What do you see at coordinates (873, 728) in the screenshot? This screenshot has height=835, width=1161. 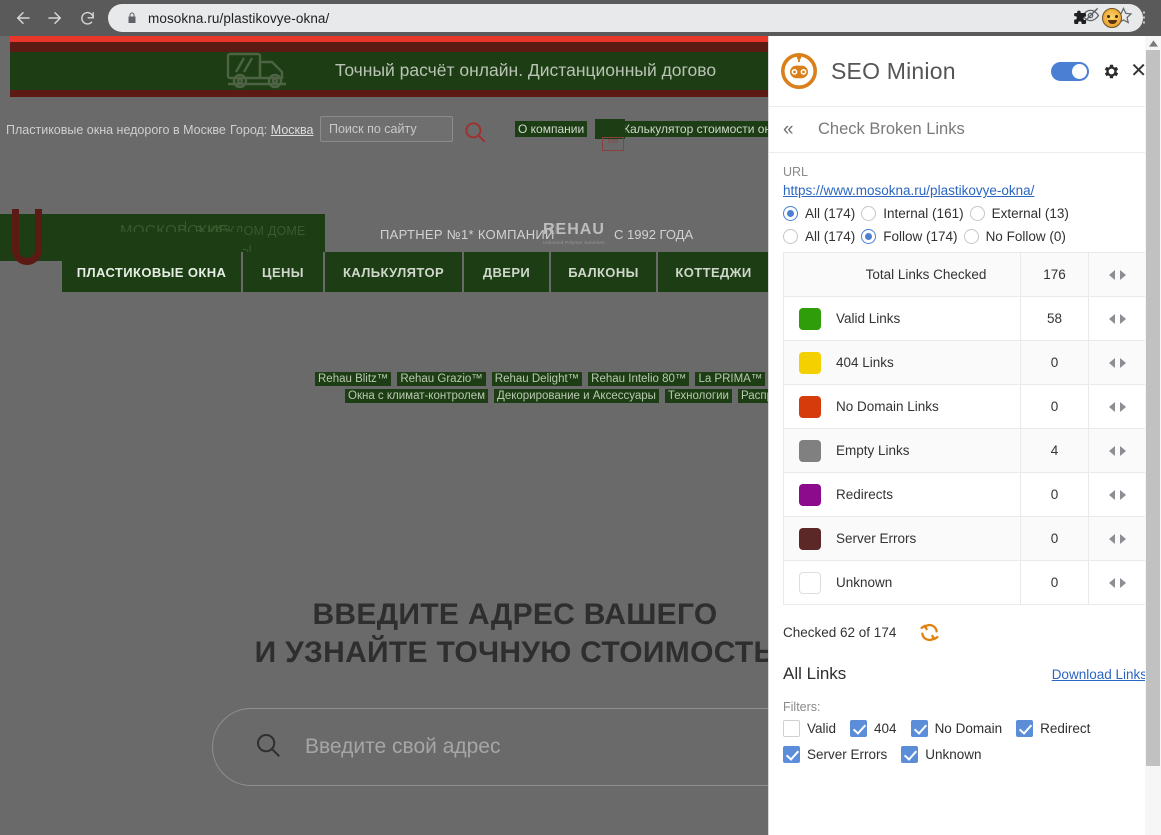 I see `filter-1: 404` at bounding box center [873, 728].